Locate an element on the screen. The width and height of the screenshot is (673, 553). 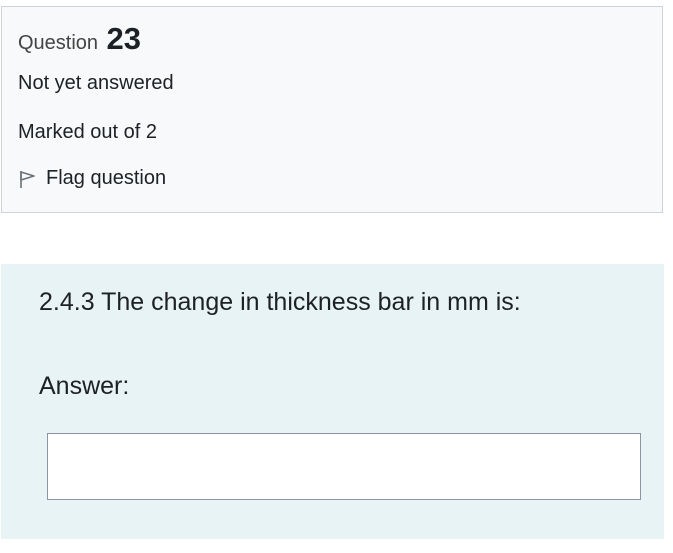
flag-outline-icon is located at coordinates (27, 179).